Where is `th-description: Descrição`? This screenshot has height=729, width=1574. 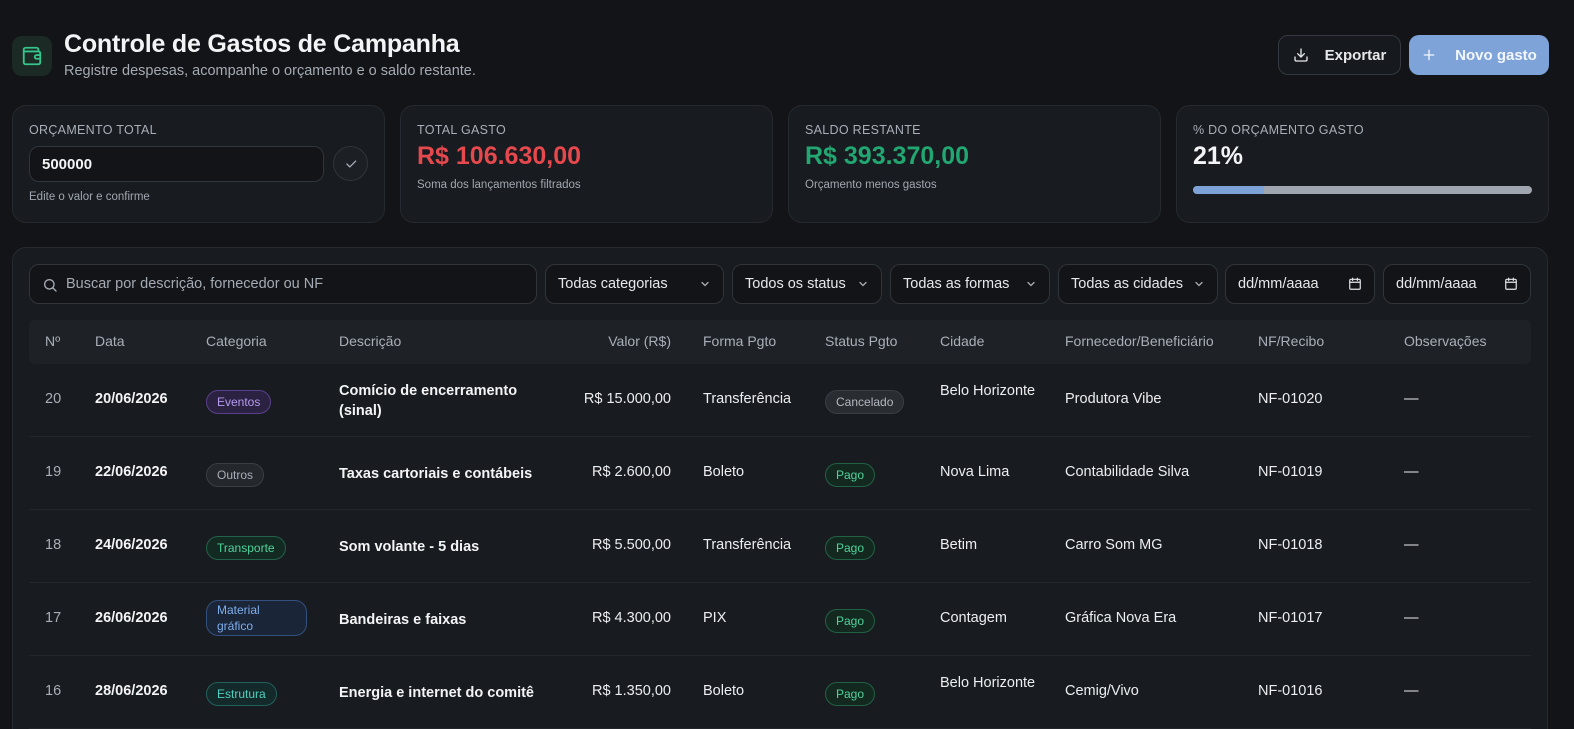 th-description: Descrição is located at coordinates (370, 341).